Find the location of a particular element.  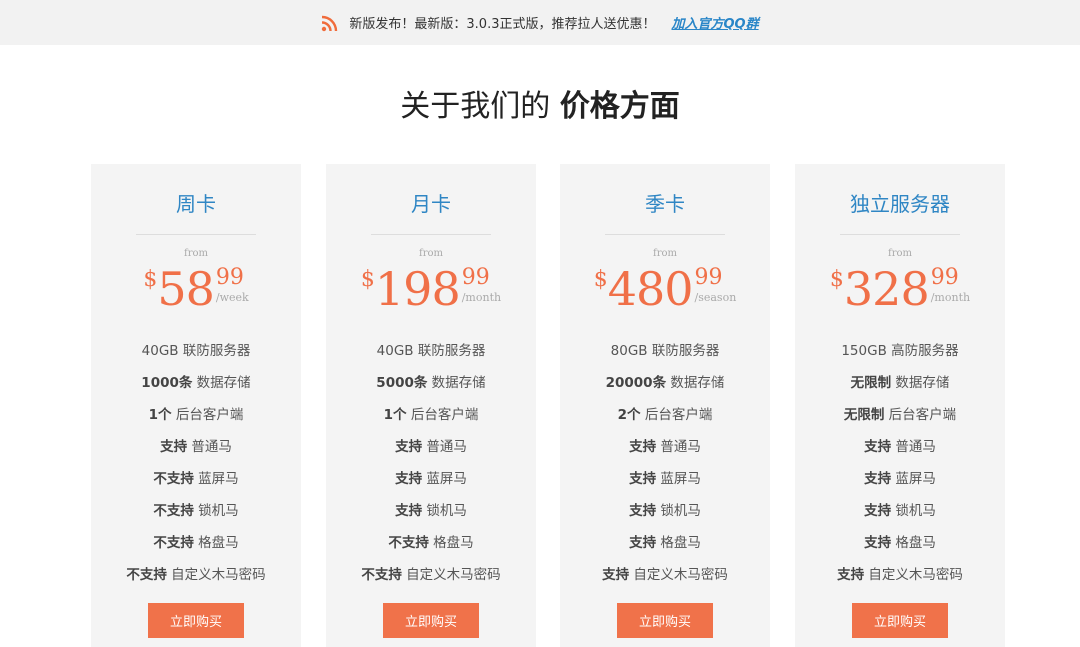

feature-highlight: 无限制 is located at coordinates (864, 415).